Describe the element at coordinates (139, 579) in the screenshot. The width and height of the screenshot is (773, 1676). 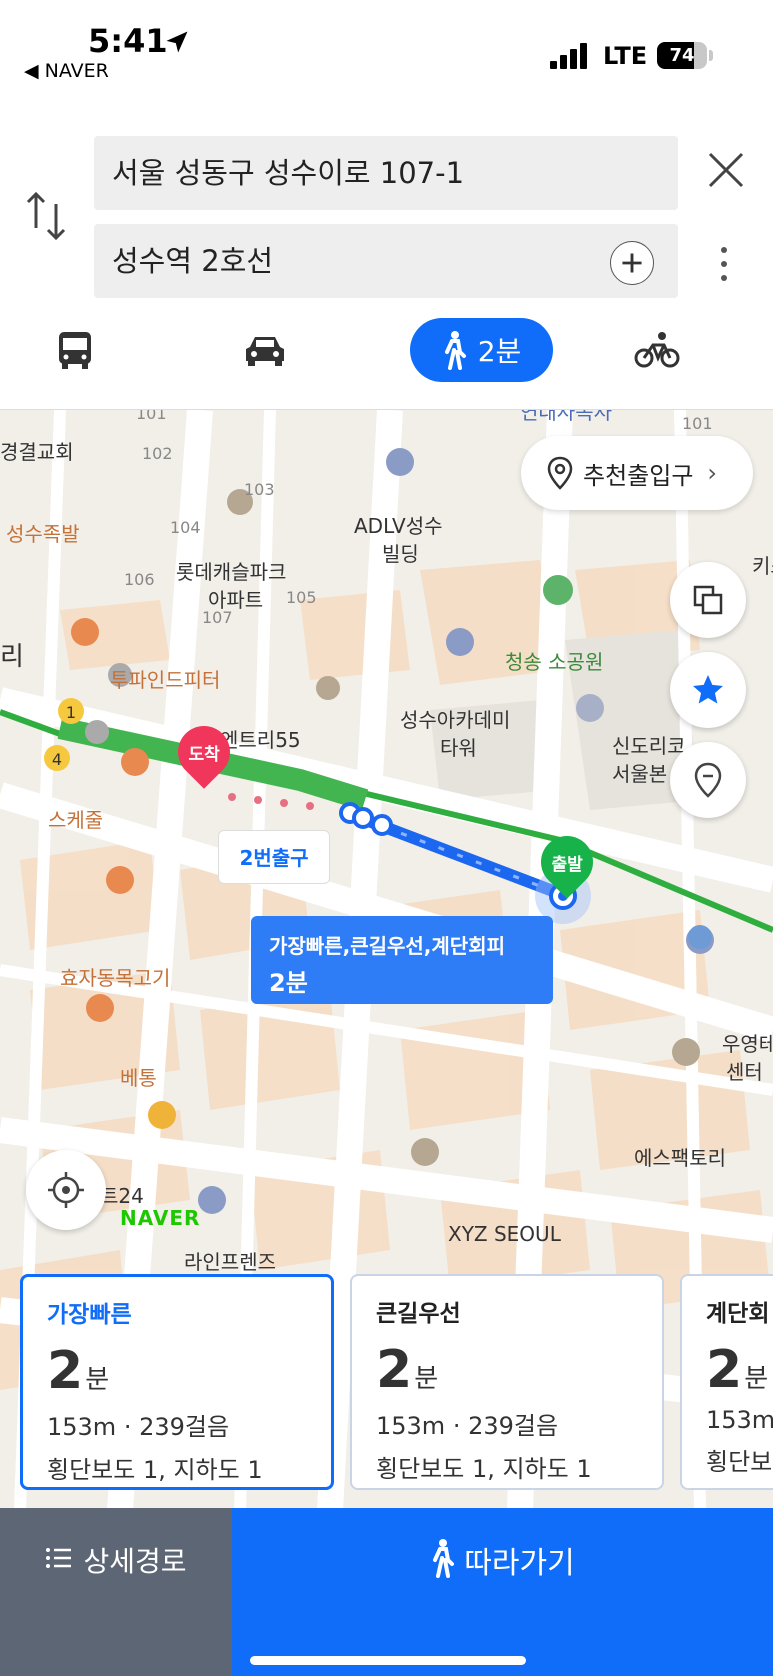
I see `map-label: 106` at that location.